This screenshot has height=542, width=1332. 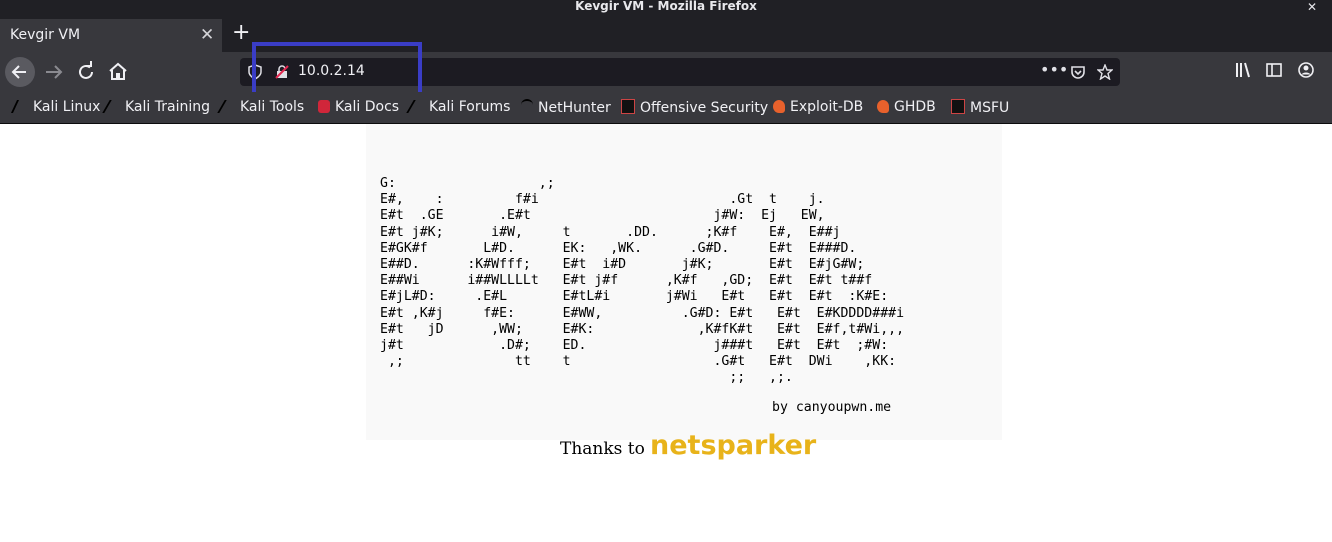 What do you see at coordinates (958, 106) in the screenshot?
I see `msfu-icon` at bounding box center [958, 106].